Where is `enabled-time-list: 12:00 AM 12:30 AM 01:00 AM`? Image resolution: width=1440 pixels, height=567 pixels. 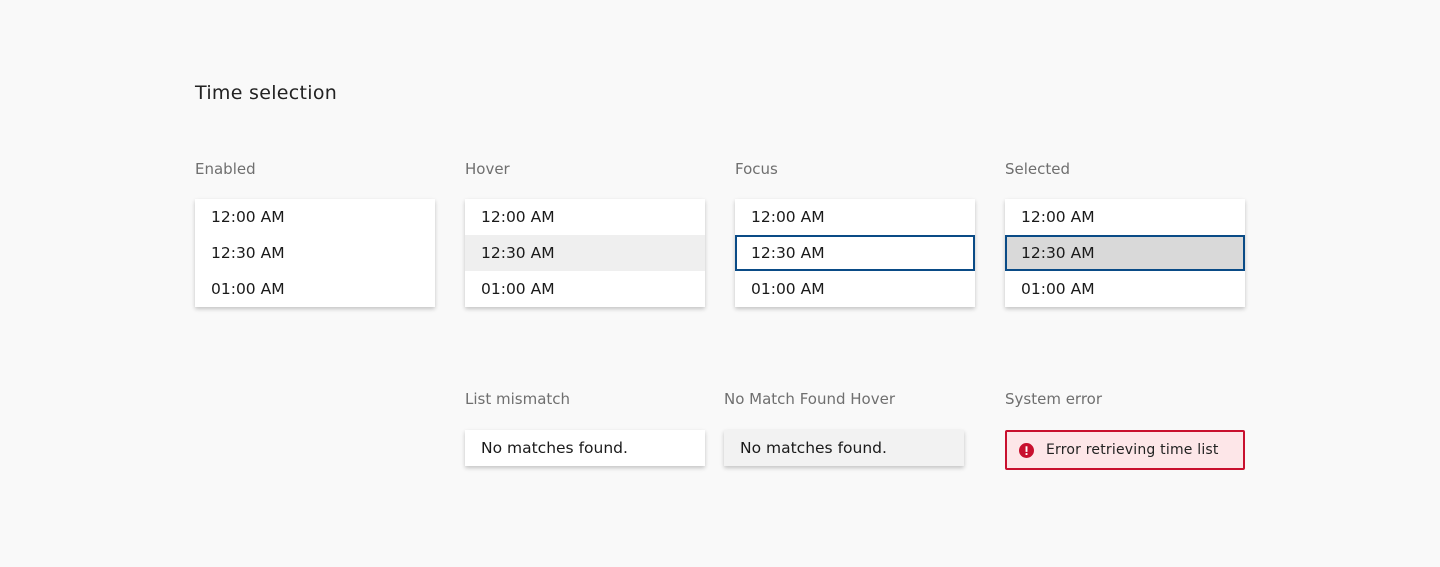
enabled-time-list: 12:00 AM 12:30 AM 01:00 AM is located at coordinates (315, 253).